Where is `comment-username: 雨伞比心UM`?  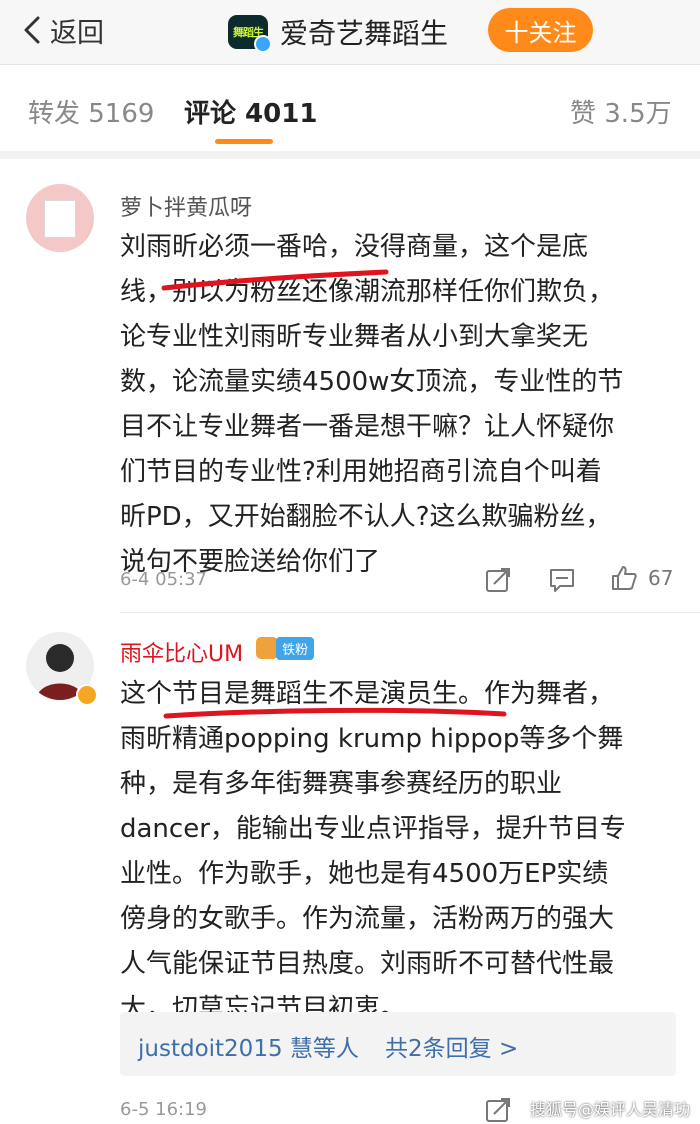 comment-username: 雨伞比心UM is located at coordinates (181, 654).